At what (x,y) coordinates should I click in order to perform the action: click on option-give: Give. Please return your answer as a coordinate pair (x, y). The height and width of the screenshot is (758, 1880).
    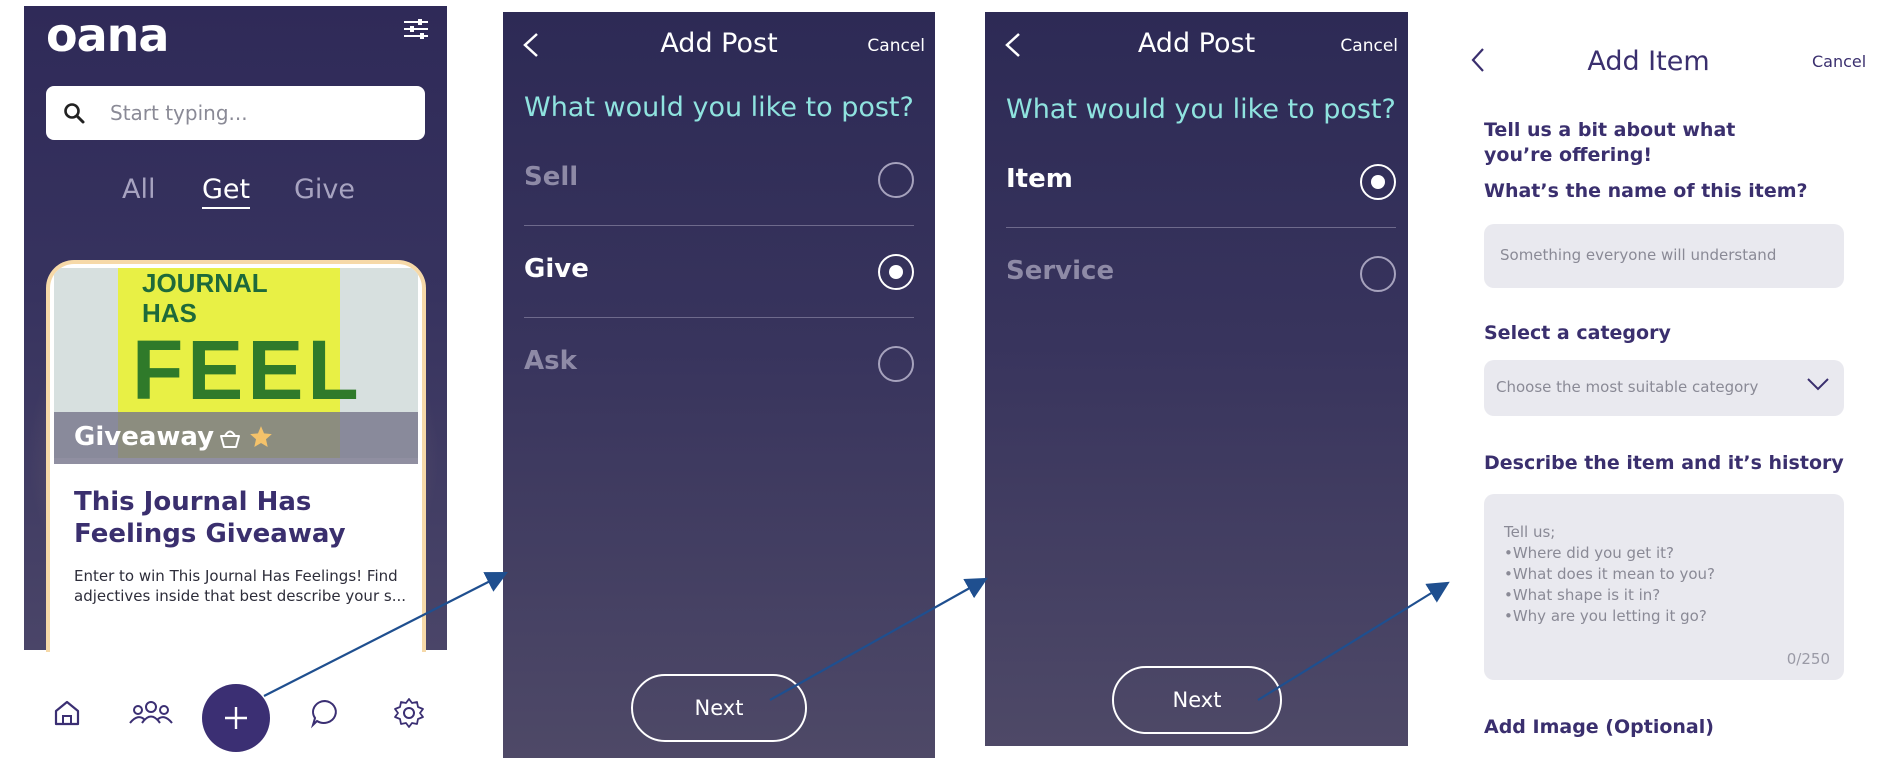
    Looking at the image, I should click on (719, 272).